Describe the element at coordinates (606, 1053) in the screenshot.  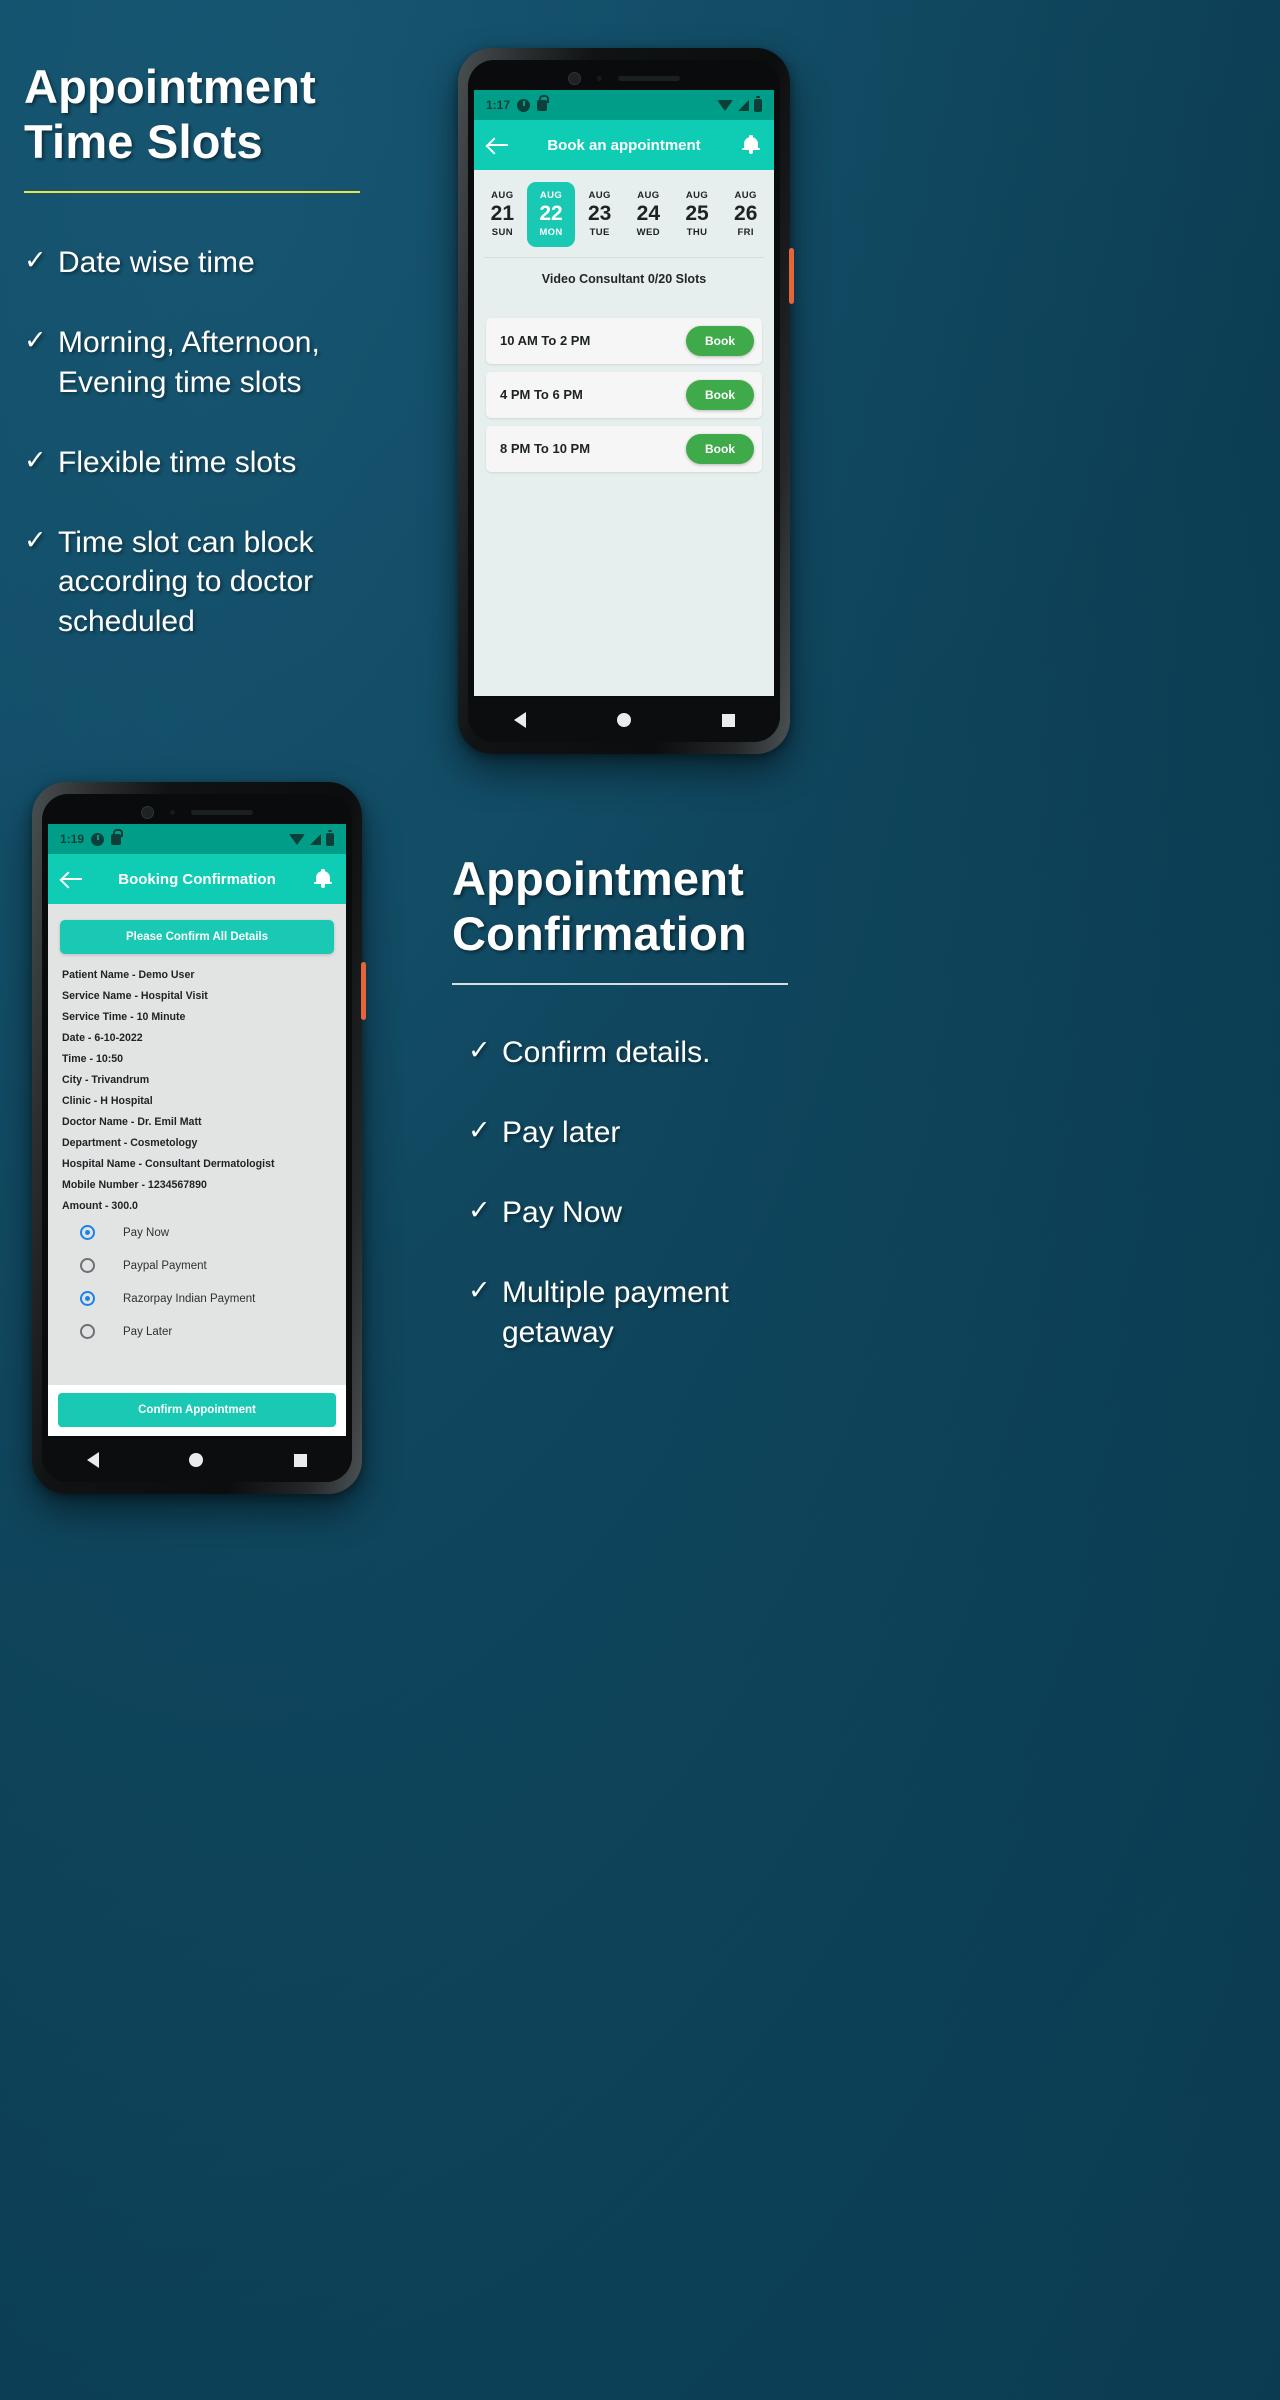
I see `bullet-text: Confirm details.` at that location.